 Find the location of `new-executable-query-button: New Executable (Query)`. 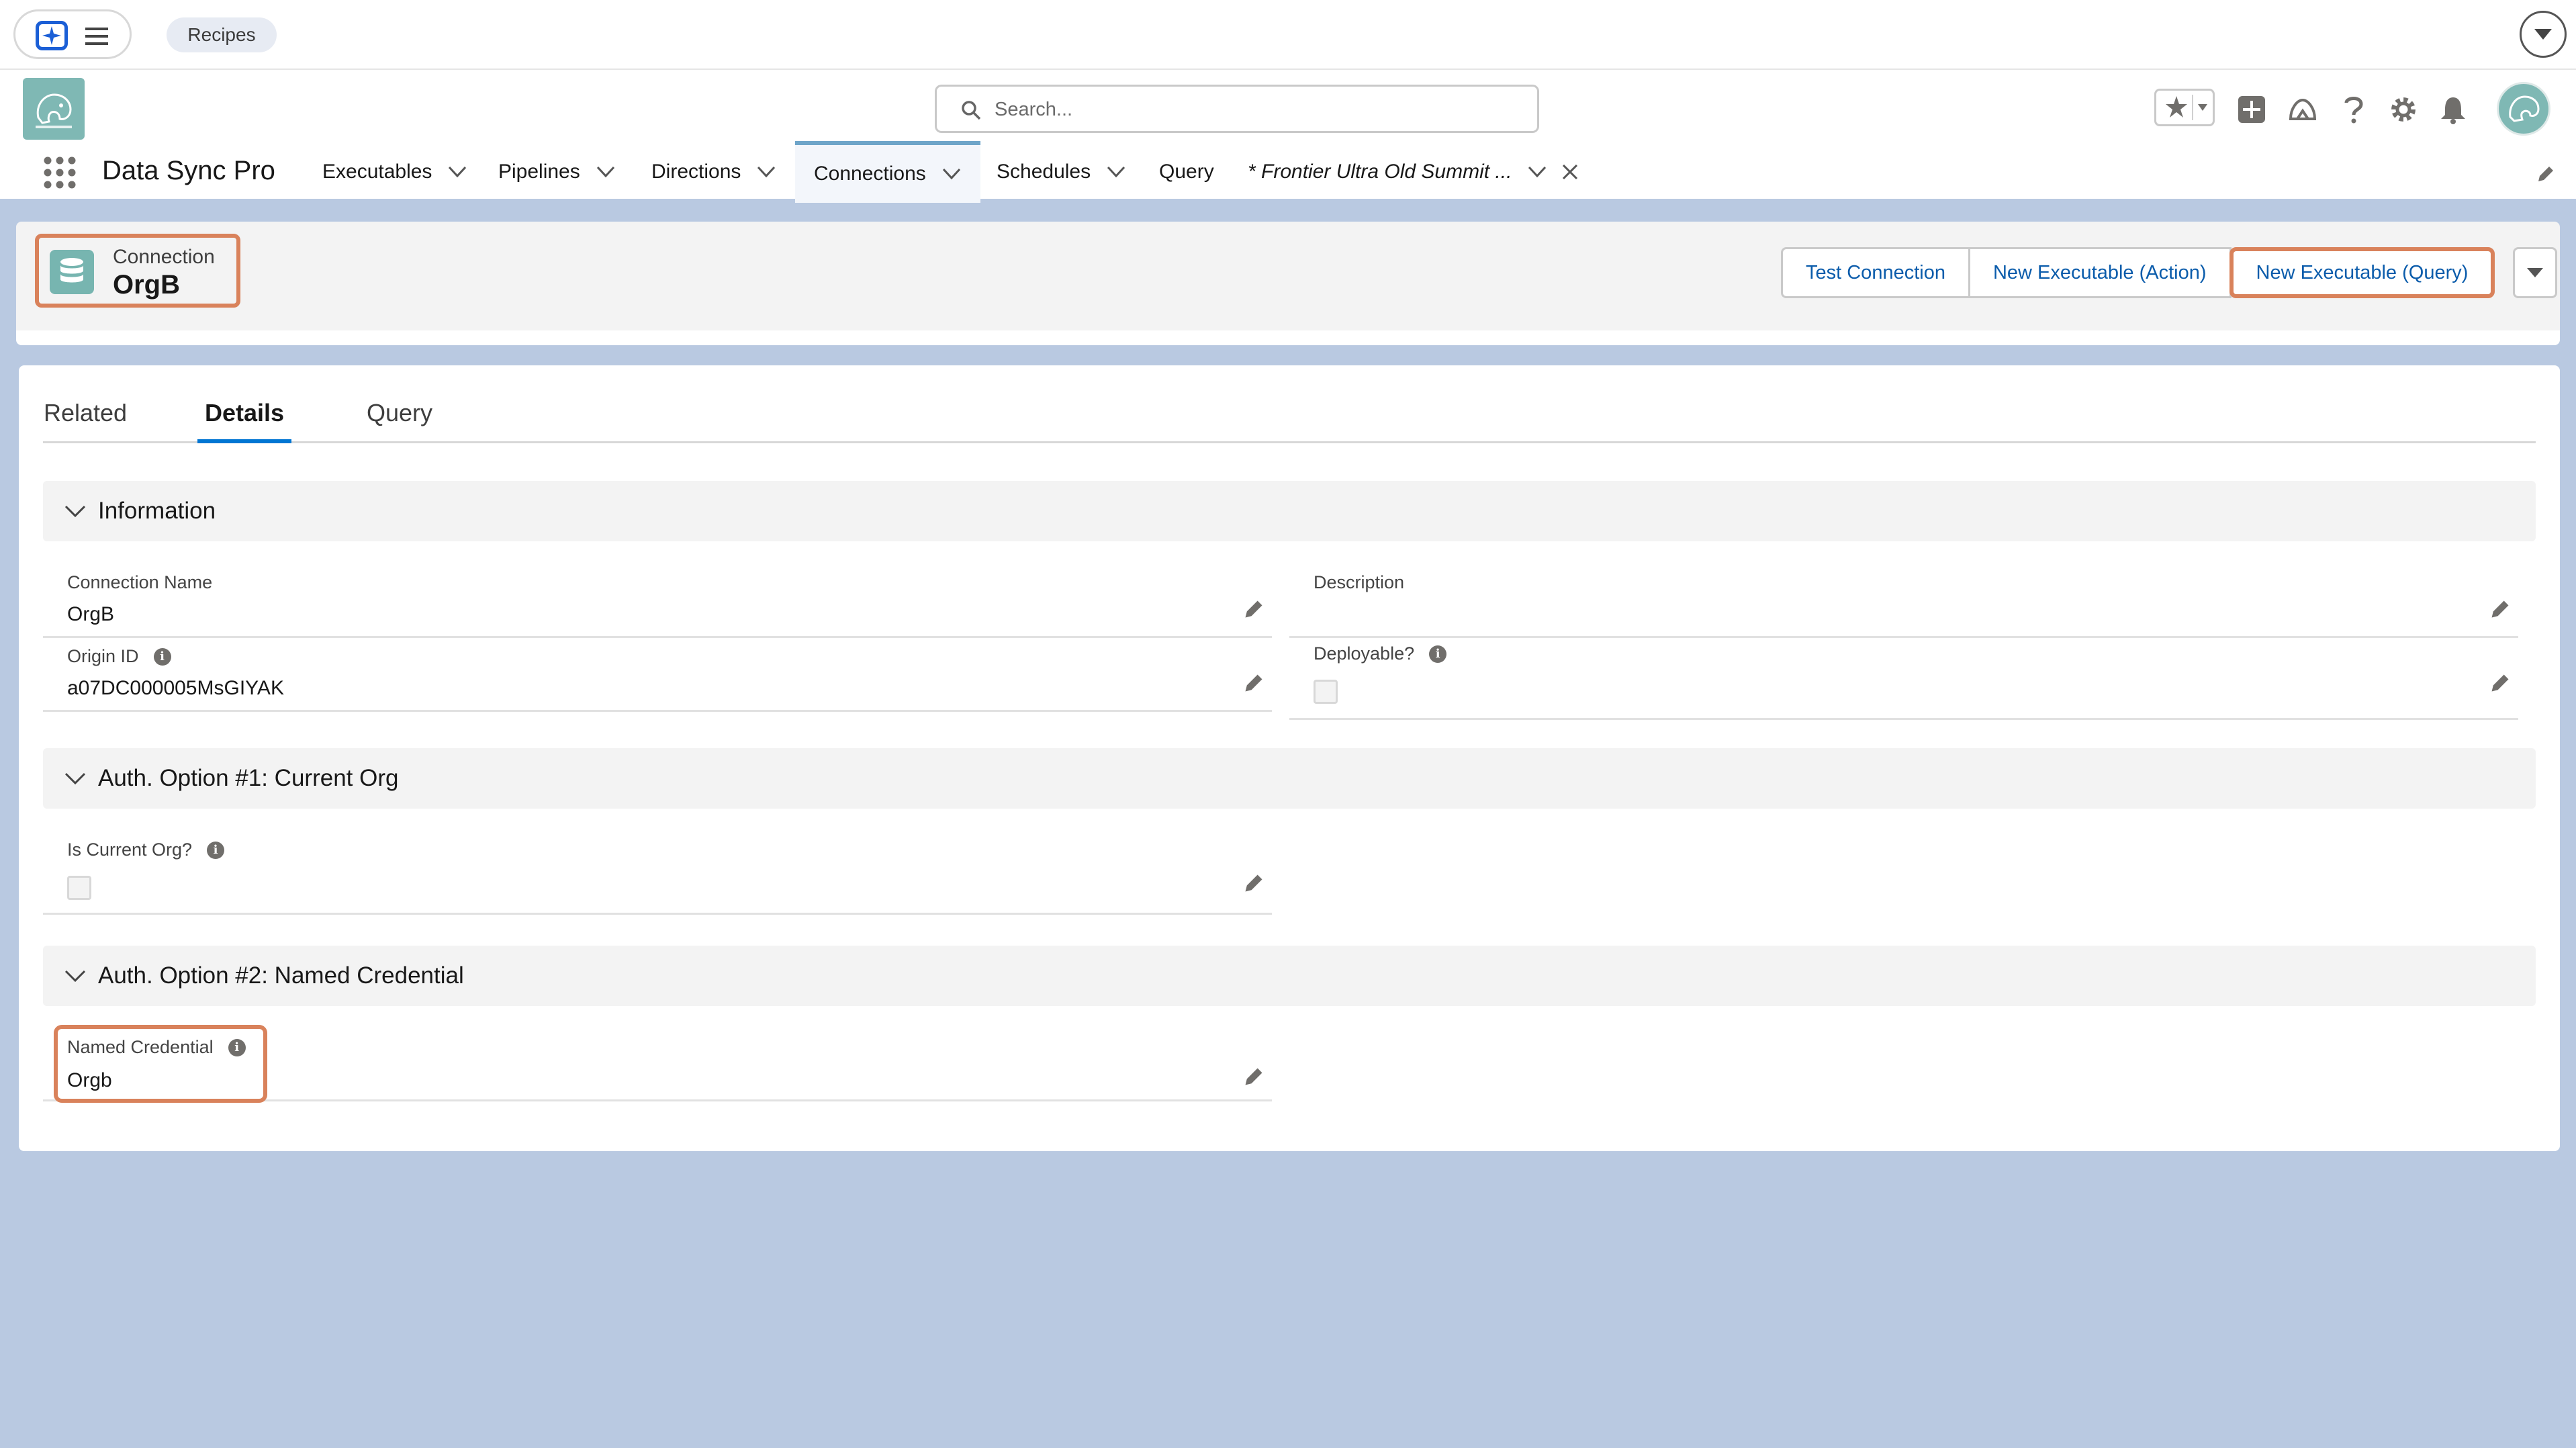

new-executable-query-button: New Executable (Query) is located at coordinates (2362, 272).